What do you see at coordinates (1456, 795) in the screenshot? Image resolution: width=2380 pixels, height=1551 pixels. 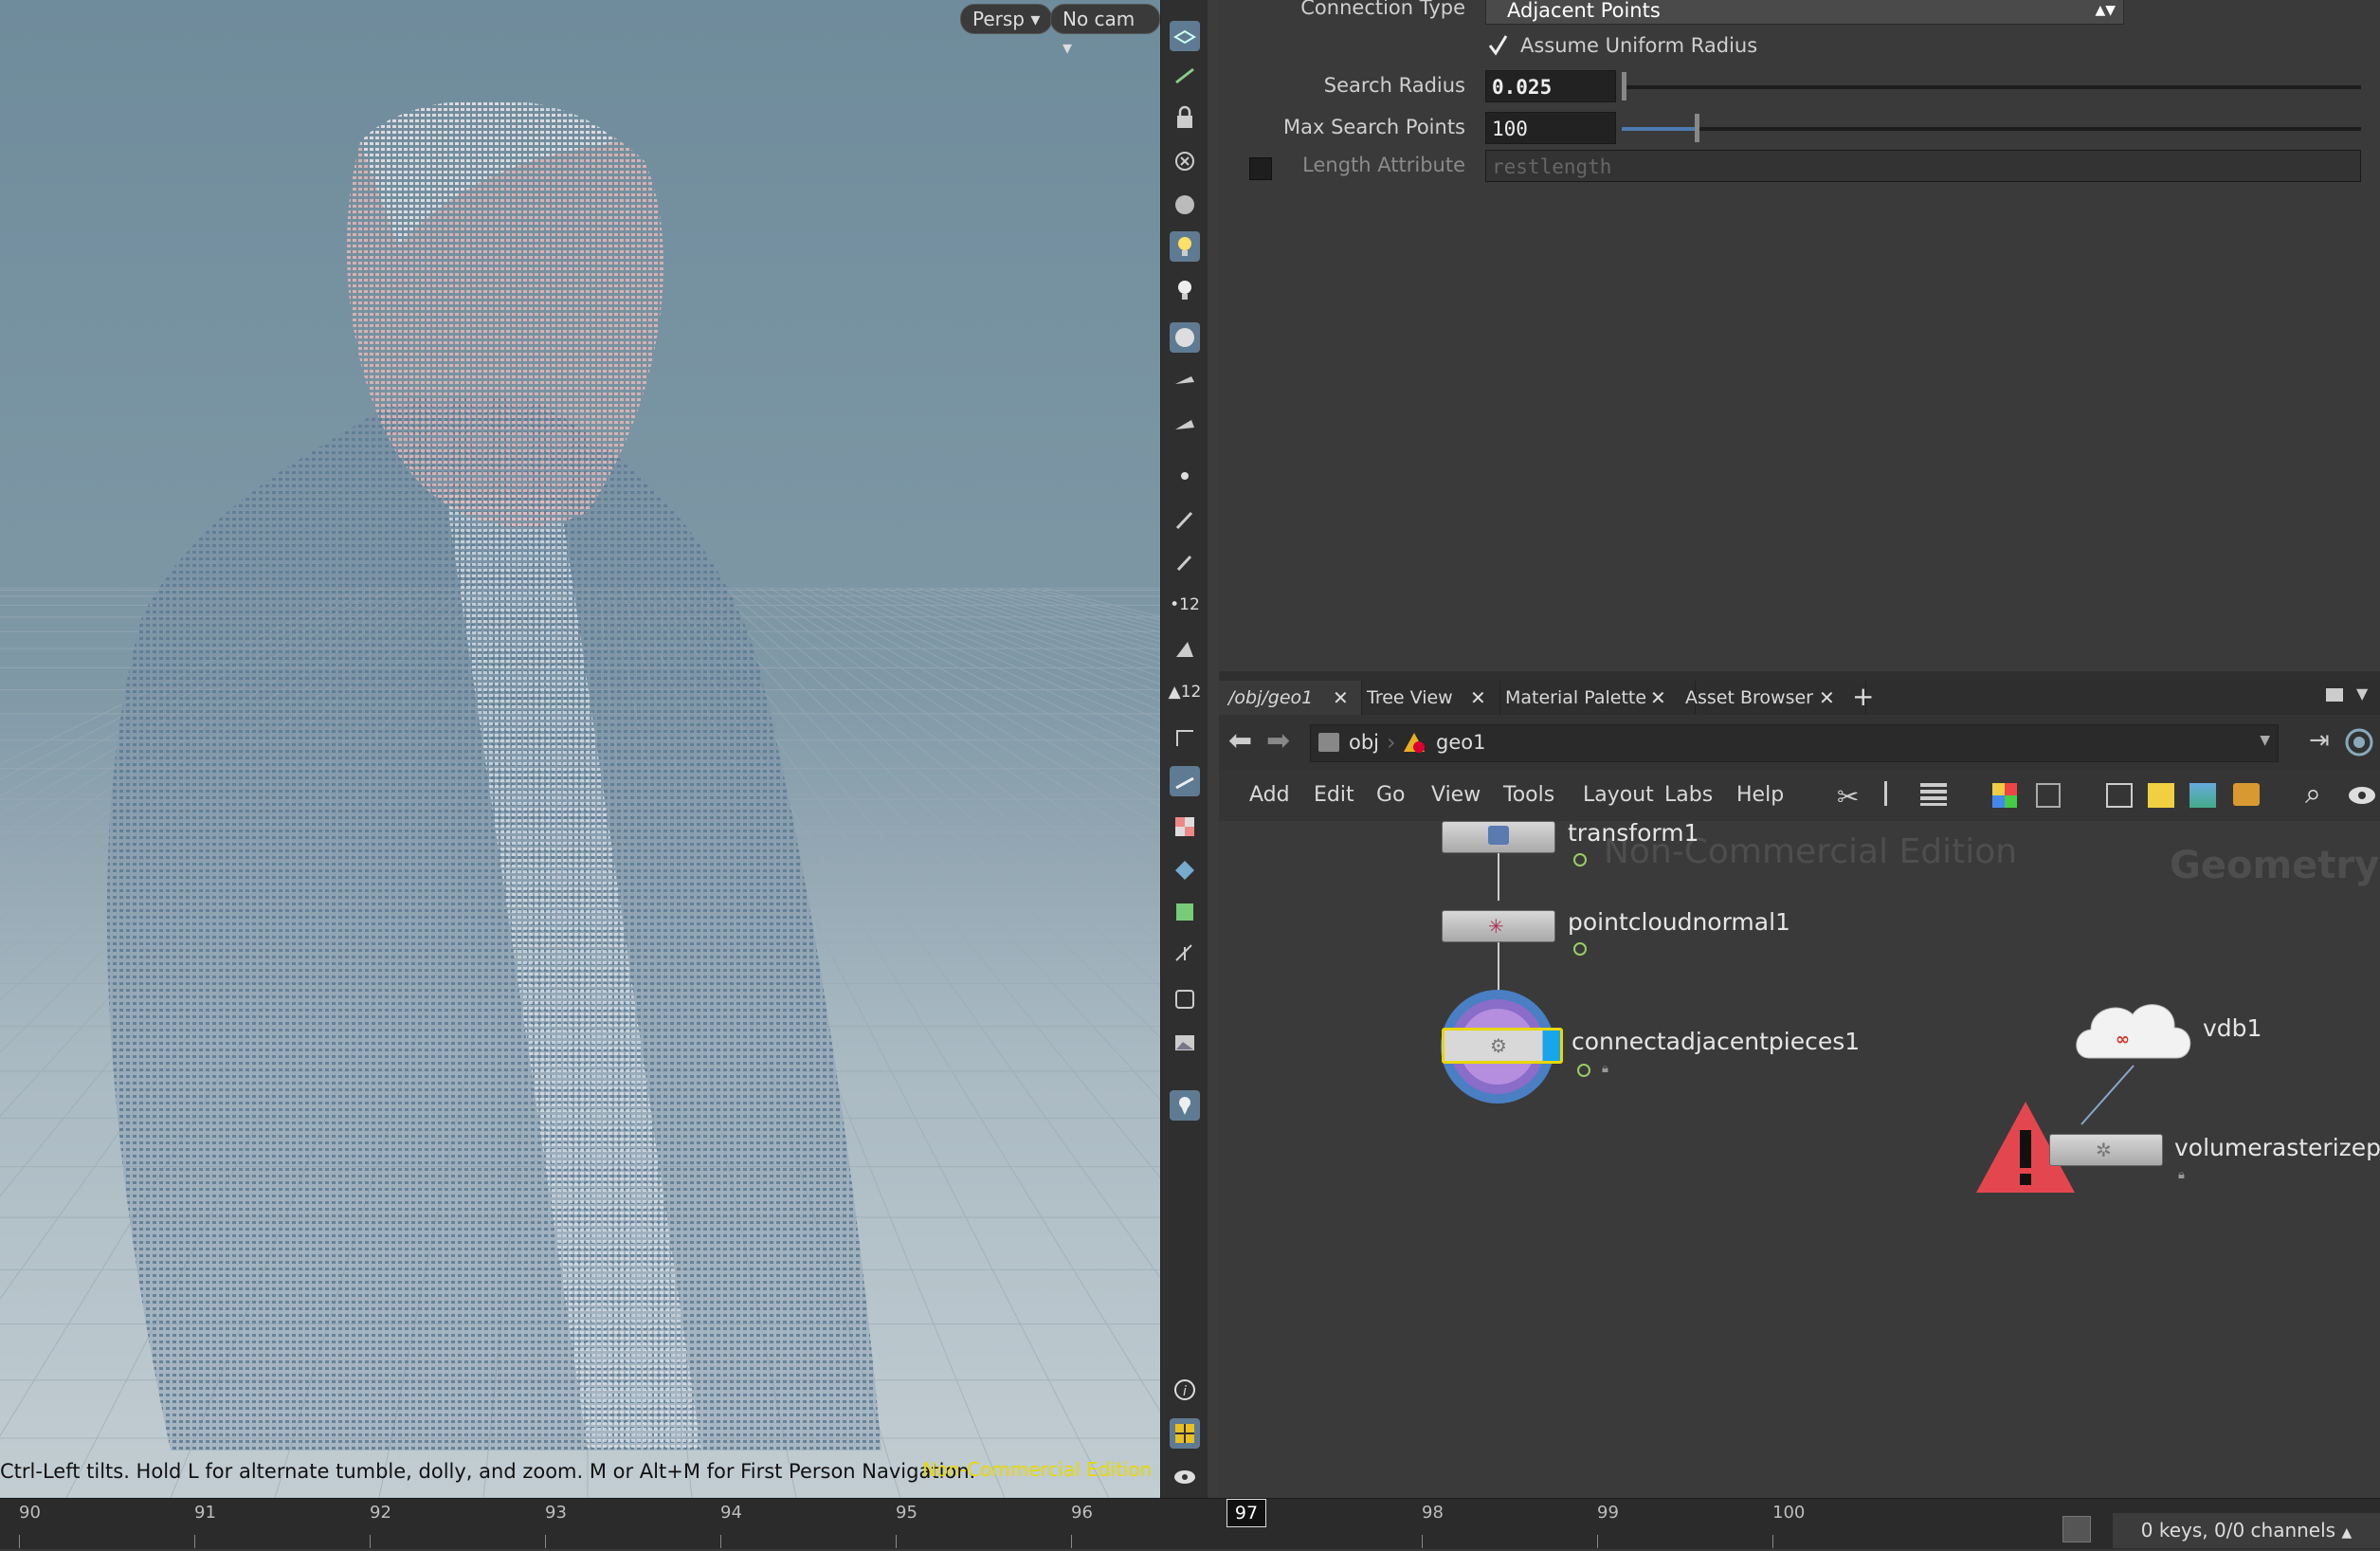 I see `menu-view: View` at bounding box center [1456, 795].